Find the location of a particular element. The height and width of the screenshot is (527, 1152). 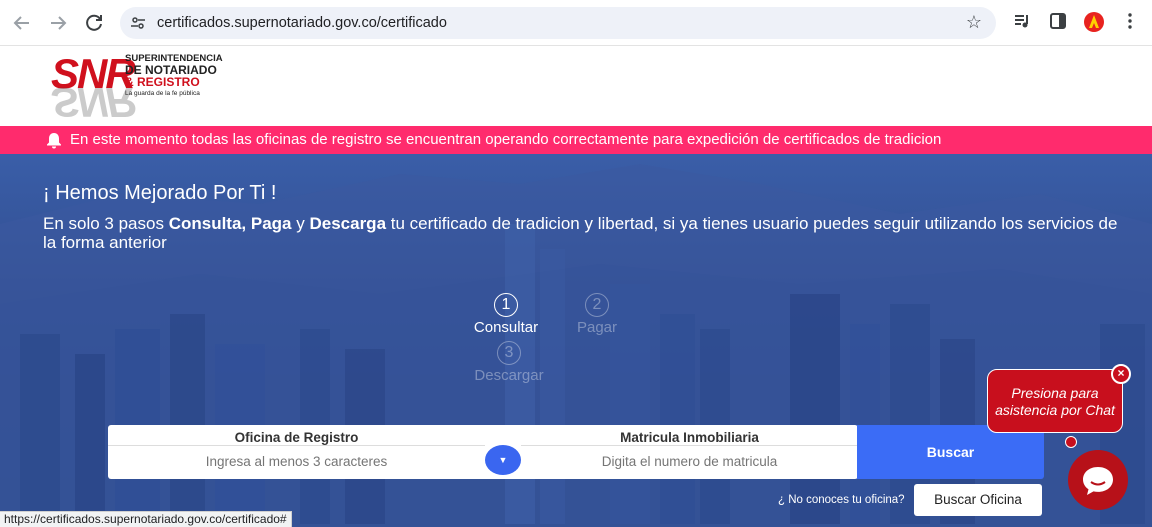

bell-icon is located at coordinates (54, 141).